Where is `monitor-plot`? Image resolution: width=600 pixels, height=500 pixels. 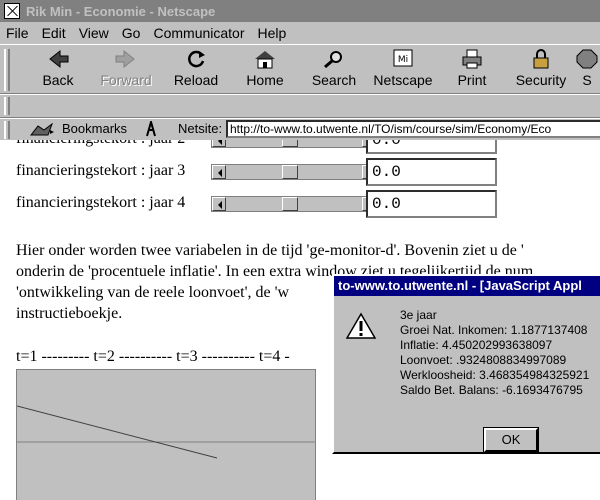 monitor-plot is located at coordinates (166, 434).